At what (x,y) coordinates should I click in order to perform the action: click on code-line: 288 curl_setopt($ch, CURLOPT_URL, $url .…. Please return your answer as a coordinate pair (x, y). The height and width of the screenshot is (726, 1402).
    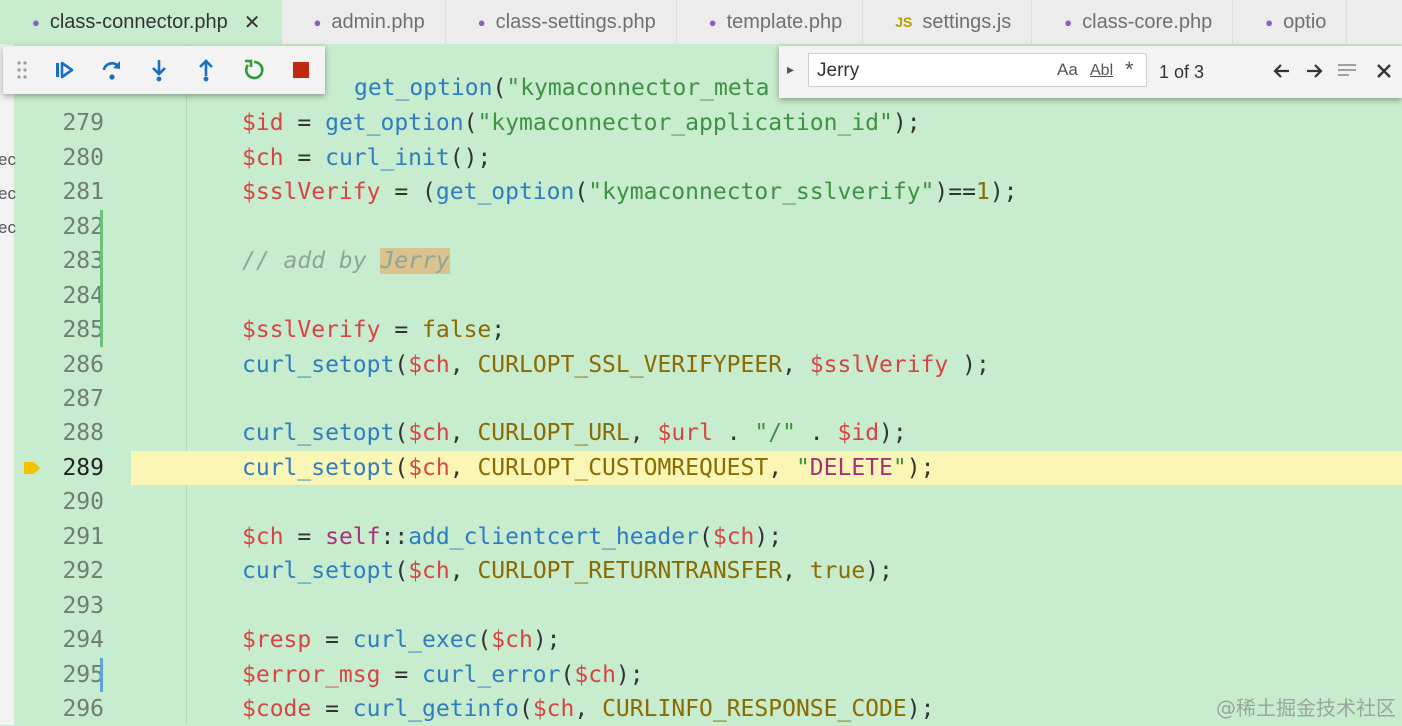
    Looking at the image, I should click on (708, 433).